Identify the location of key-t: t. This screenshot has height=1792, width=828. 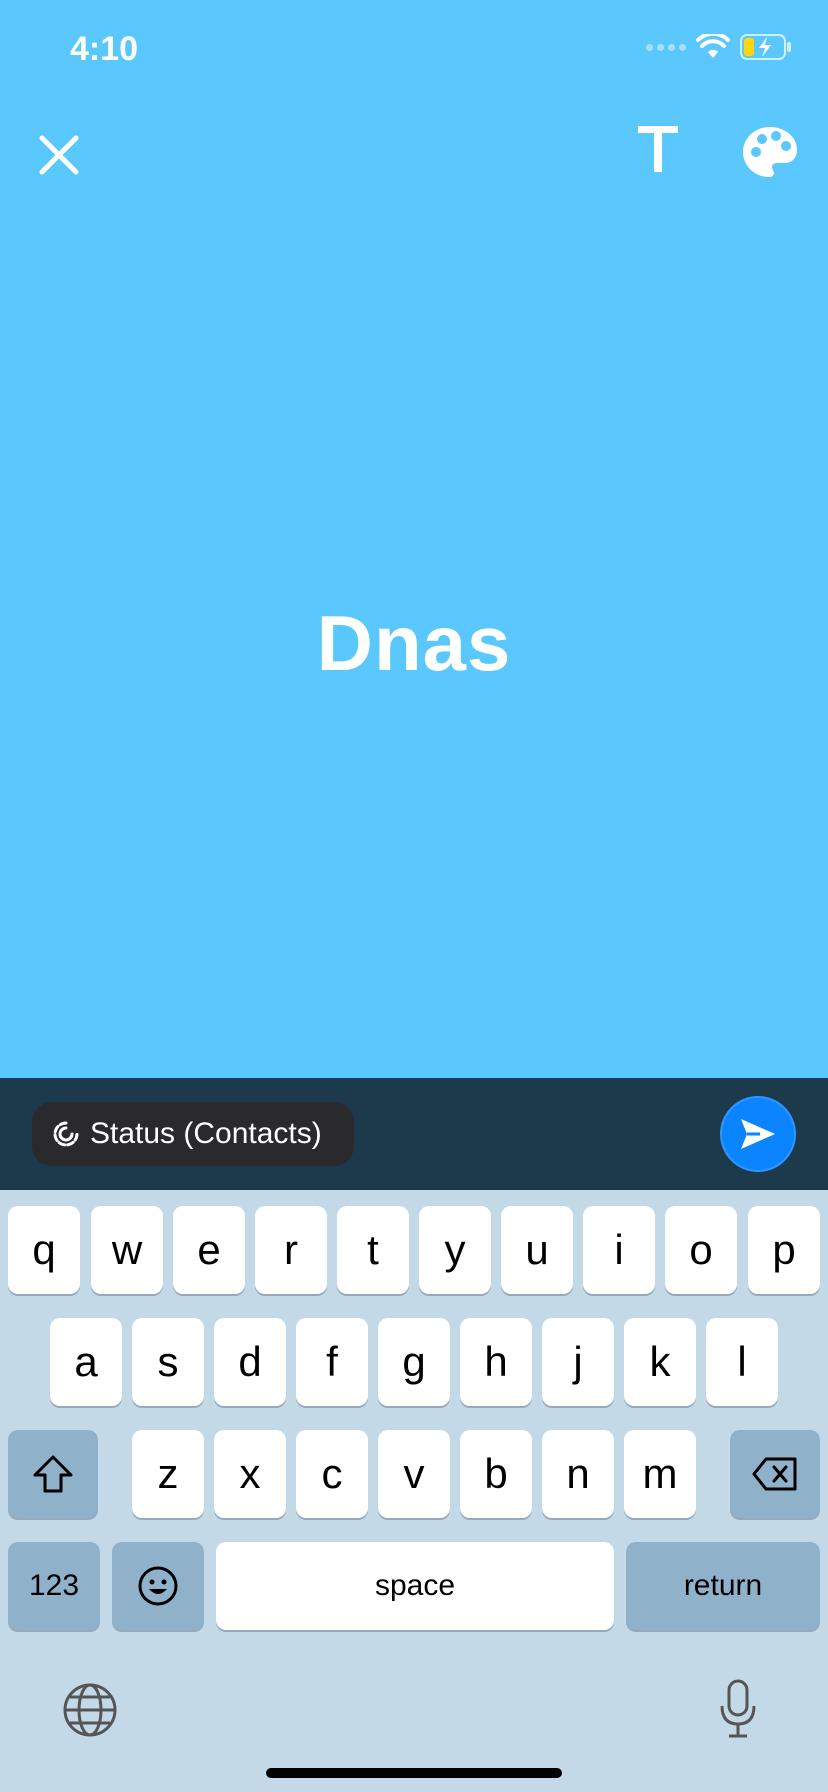
(373, 1250).